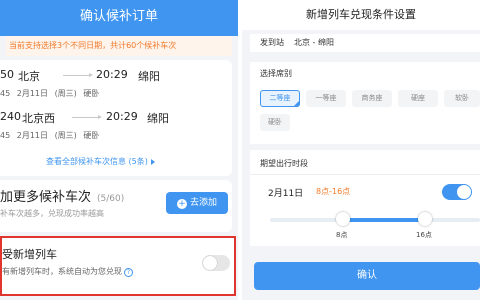 This screenshot has width=480, height=300. I want to click on seat-option-label: 软卧, so click(462, 98).